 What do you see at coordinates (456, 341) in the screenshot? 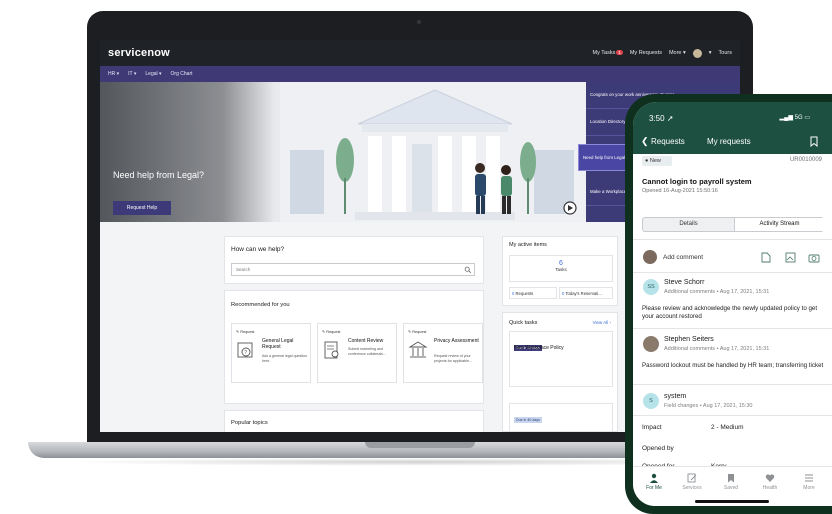
I see `tile-name: Privacy Assessment` at bounding box center [456, 341].